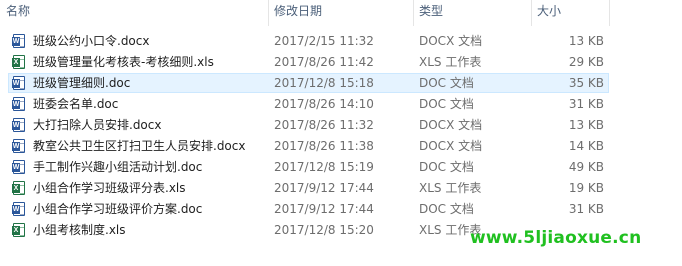  Describe the element at coordinates (79, 230) in the screenshot. I see `file-name: 小组考核制度.xls` at that location.